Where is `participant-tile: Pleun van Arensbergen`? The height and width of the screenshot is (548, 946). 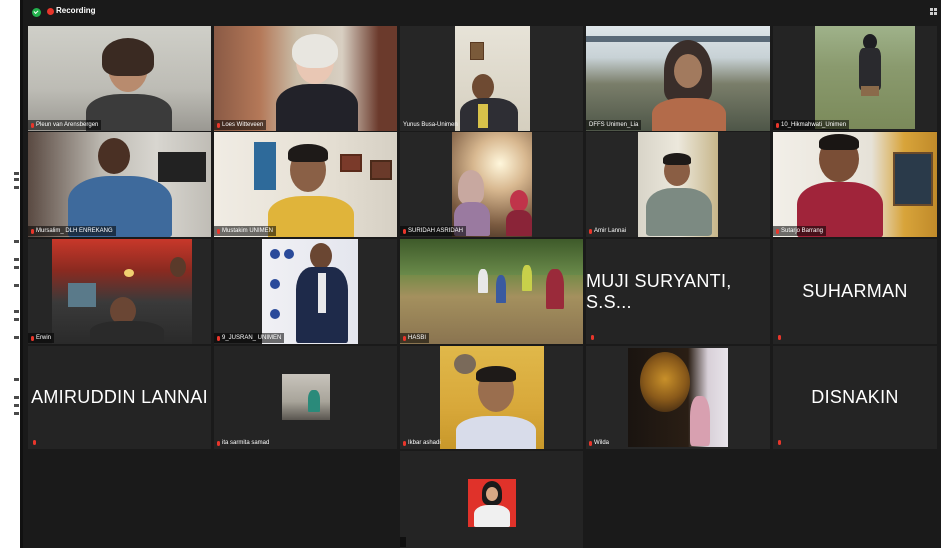 participant-tile: Pleun van Arensbergen is located at coordinates (119, 78).